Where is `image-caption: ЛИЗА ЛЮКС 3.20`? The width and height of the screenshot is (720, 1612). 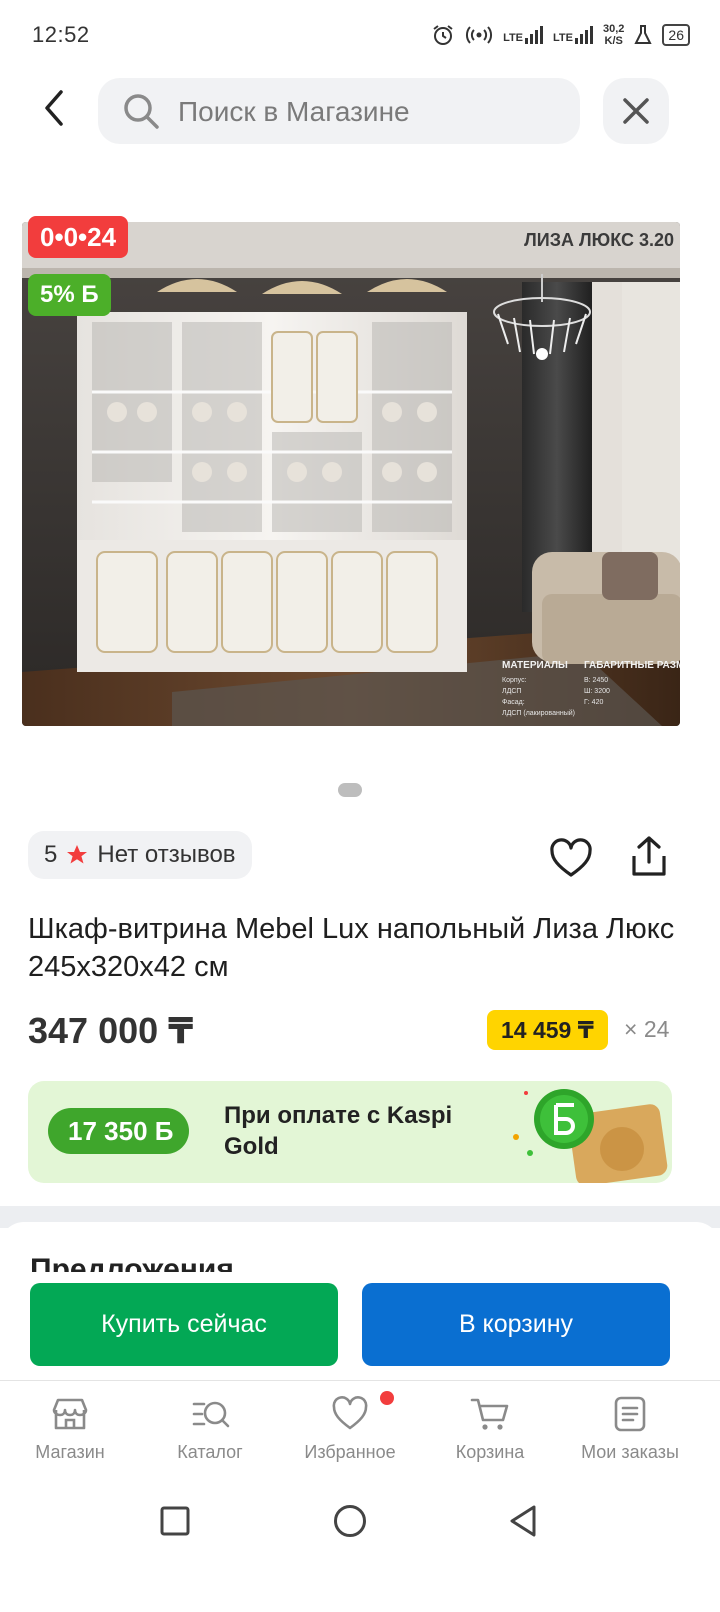 image-caption: ЛИЗА ЛЮКС 3.20 is located at coordinates (599, 240).